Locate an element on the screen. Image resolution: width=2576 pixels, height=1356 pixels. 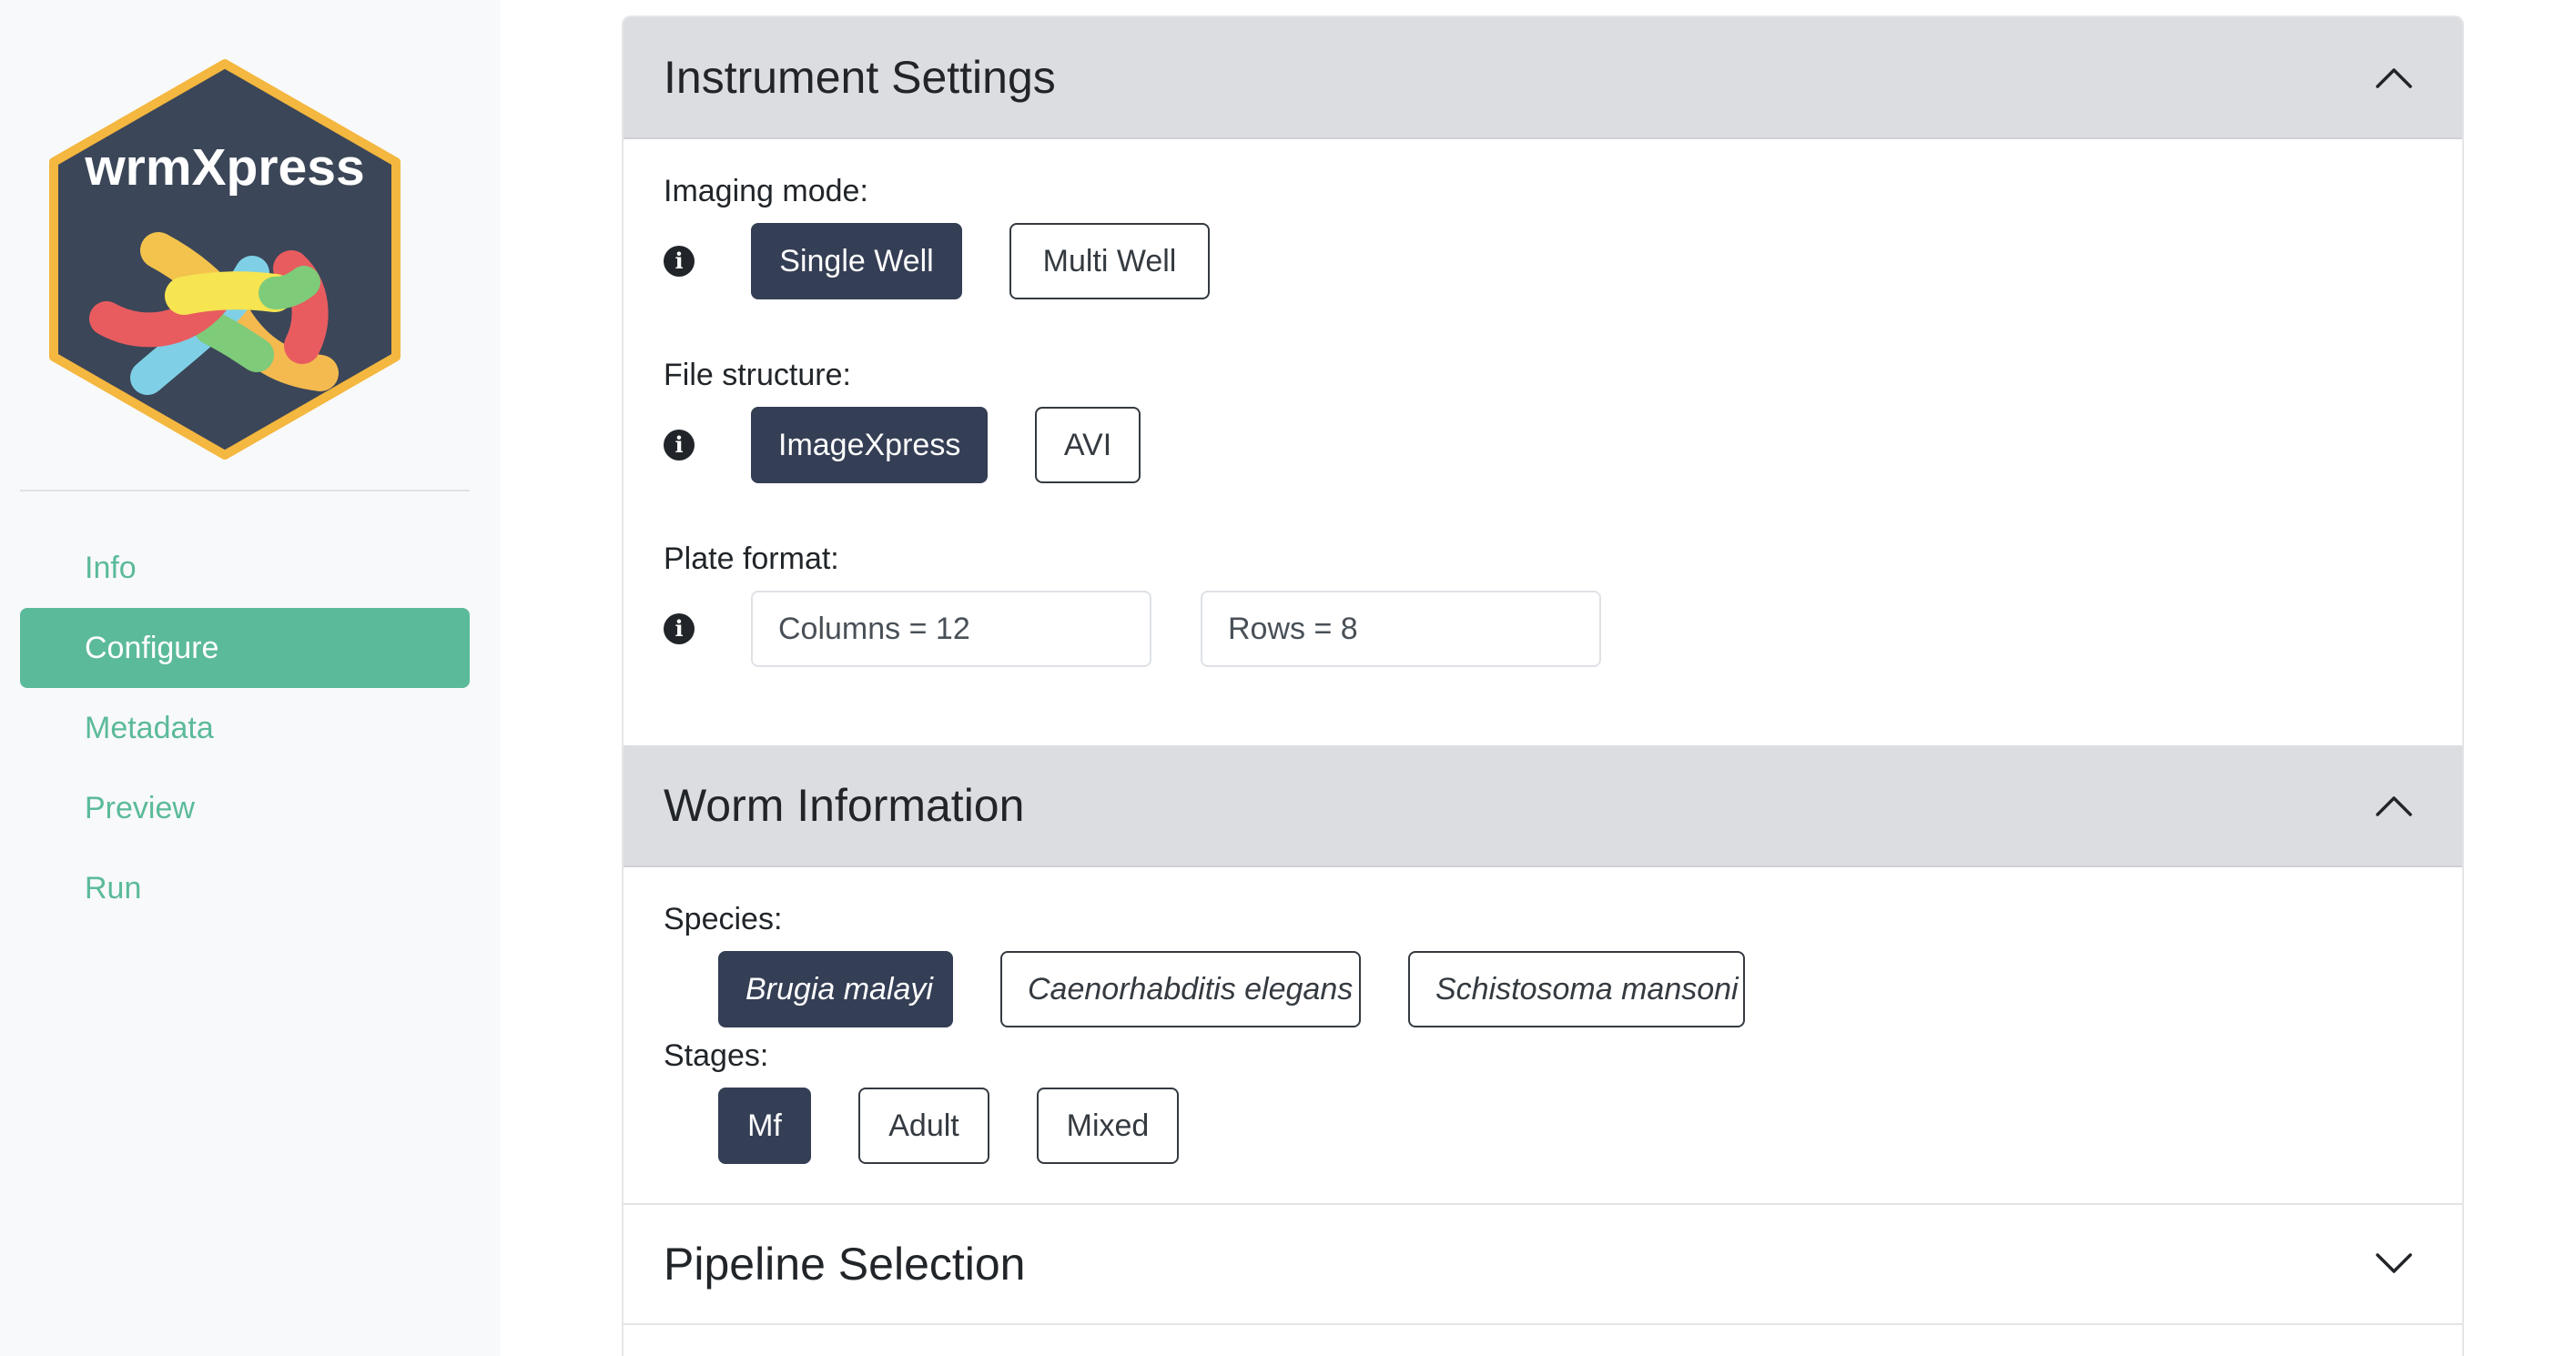
sidebar-divider is located at coordinates (245, 490).